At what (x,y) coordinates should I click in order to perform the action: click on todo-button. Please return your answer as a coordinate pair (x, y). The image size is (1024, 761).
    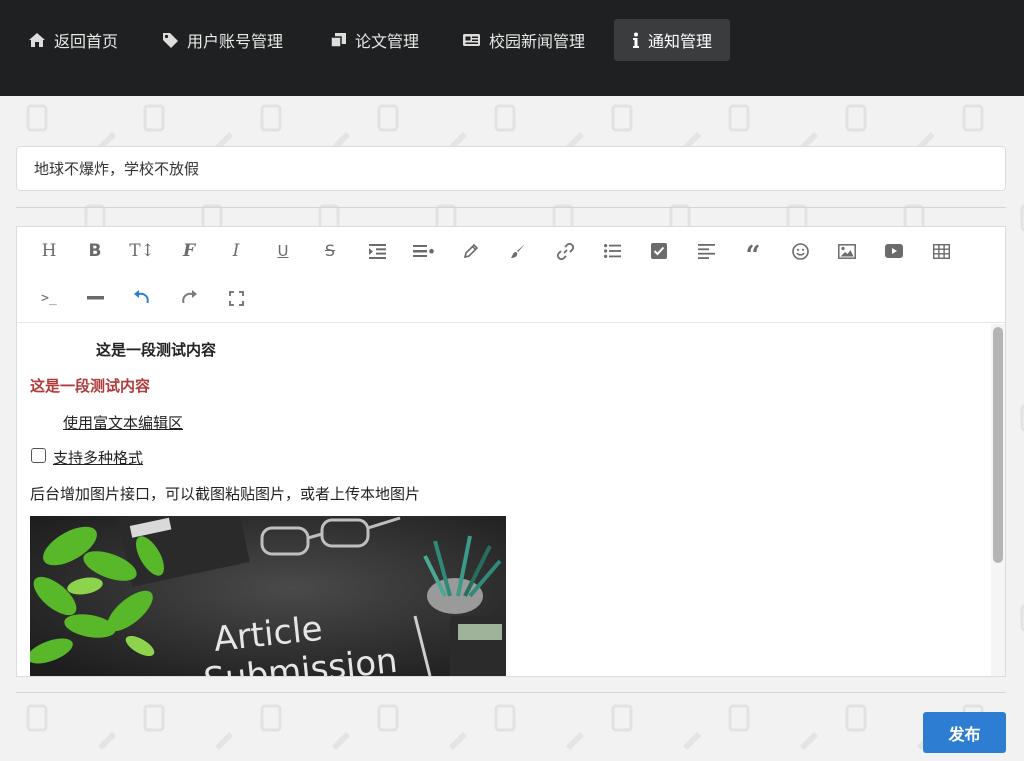
    Looking at the image, I should click on (659, 251).